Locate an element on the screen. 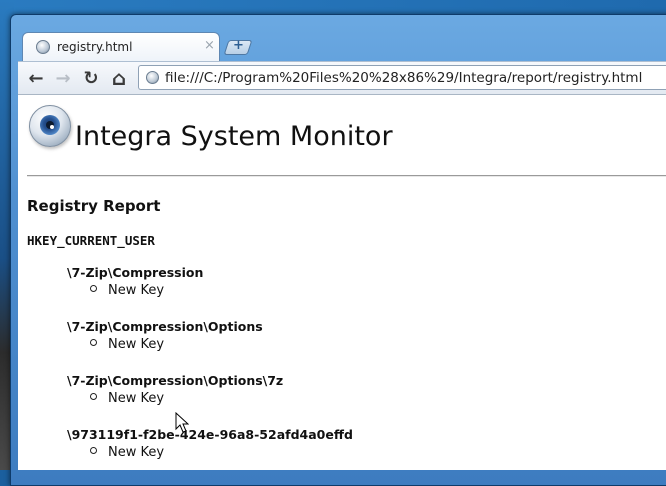 The width and height of the screenshot is (666, 486). eye-logo-icon is located at coordinates (50, 126).